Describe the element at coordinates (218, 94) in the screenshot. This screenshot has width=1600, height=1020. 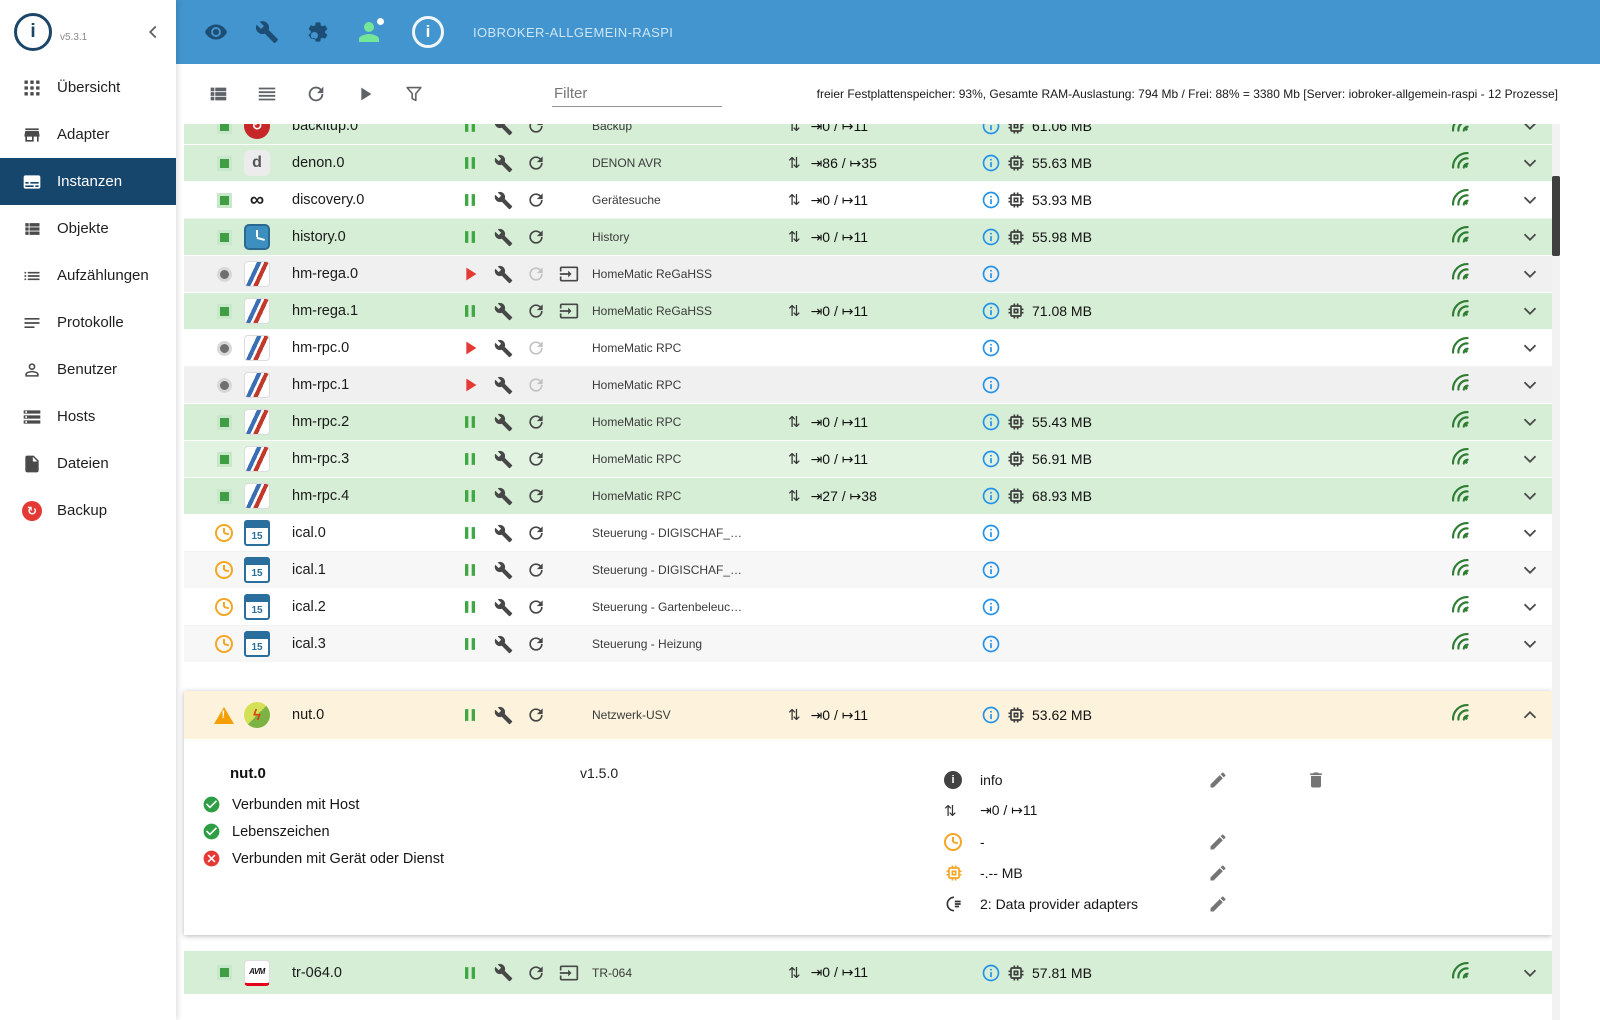
I see `view-tiles-button` at that location.